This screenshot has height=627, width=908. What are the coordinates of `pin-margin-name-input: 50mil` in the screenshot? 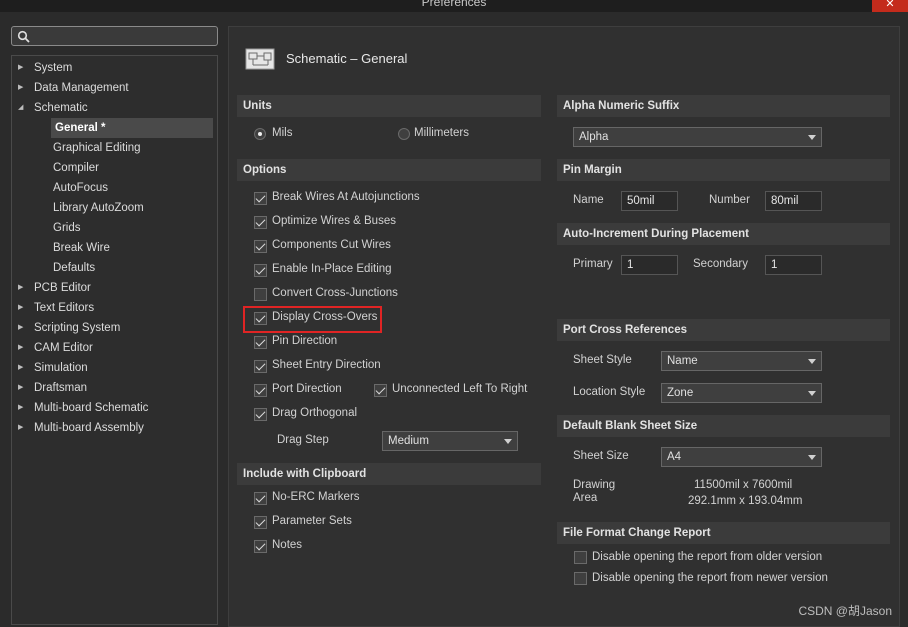 It's located at (649, 201).